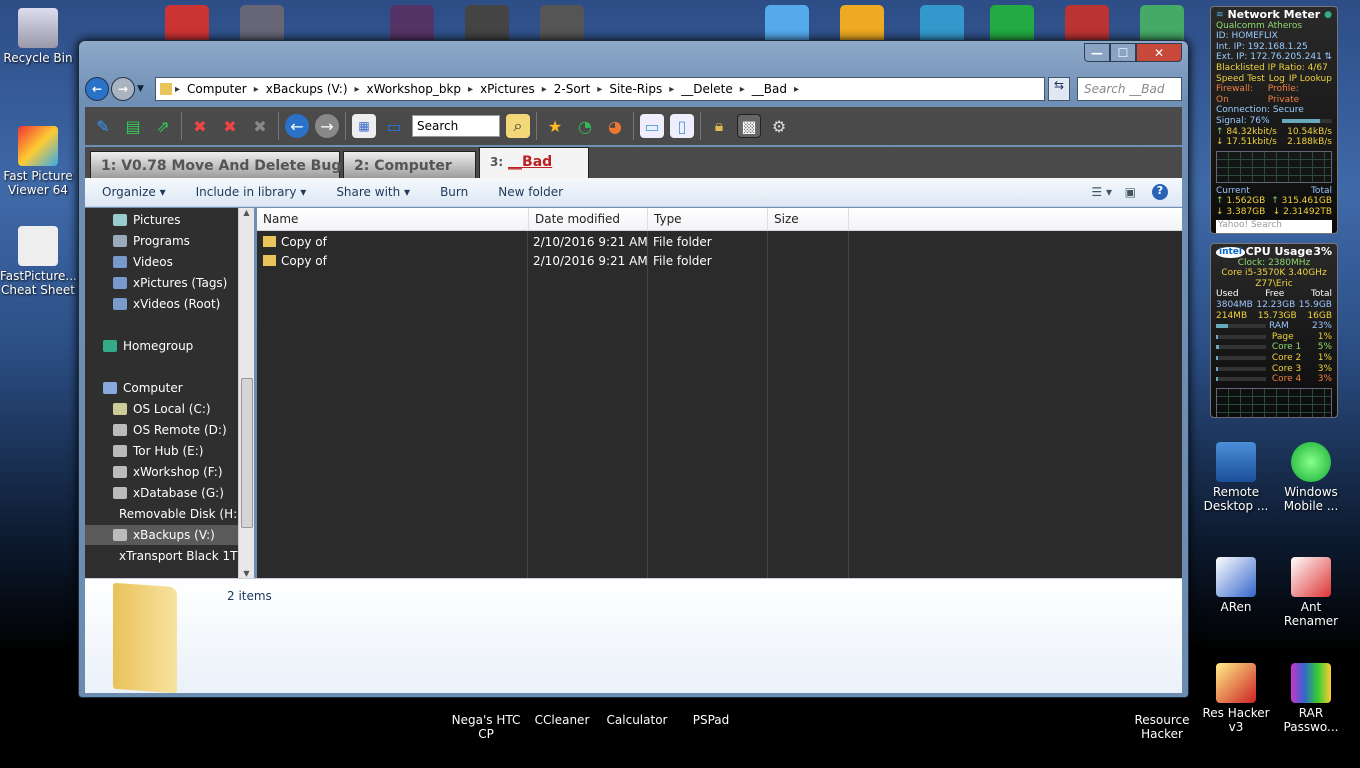 The width and height of the screenshot is (1360, 768). I want to click on pin-icon: ✎, so click(103, 126).